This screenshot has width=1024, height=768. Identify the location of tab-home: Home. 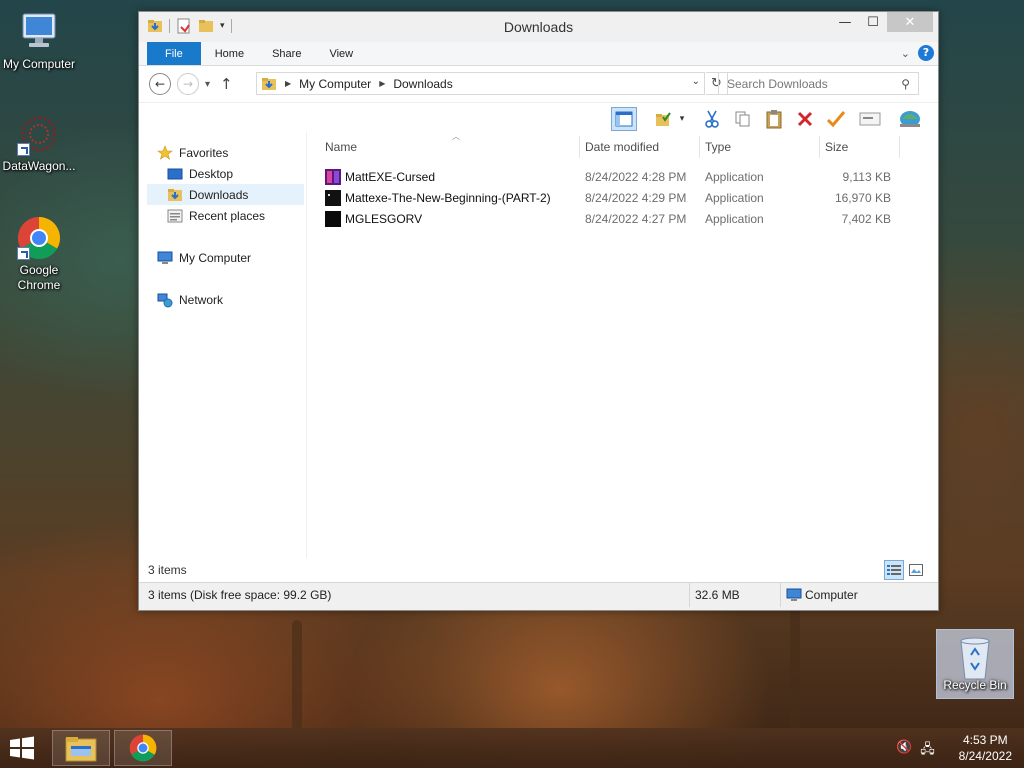
(229, 53).